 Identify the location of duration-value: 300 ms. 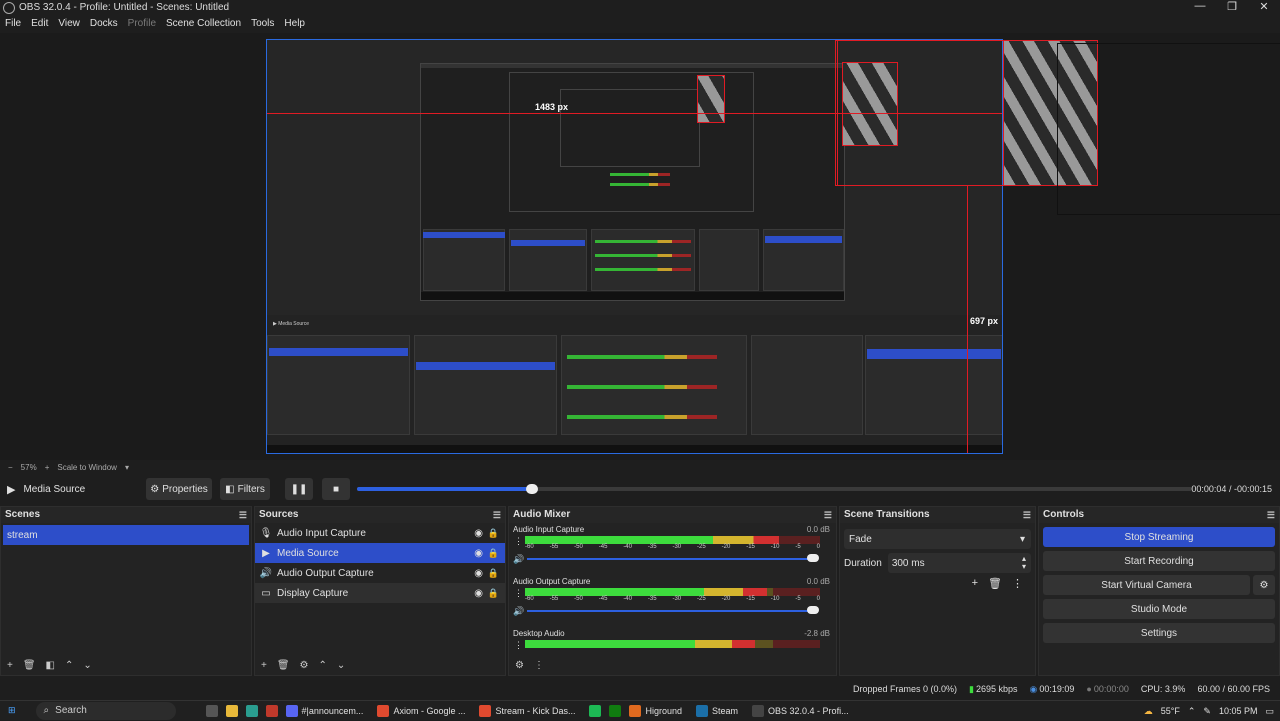
(908, 563).